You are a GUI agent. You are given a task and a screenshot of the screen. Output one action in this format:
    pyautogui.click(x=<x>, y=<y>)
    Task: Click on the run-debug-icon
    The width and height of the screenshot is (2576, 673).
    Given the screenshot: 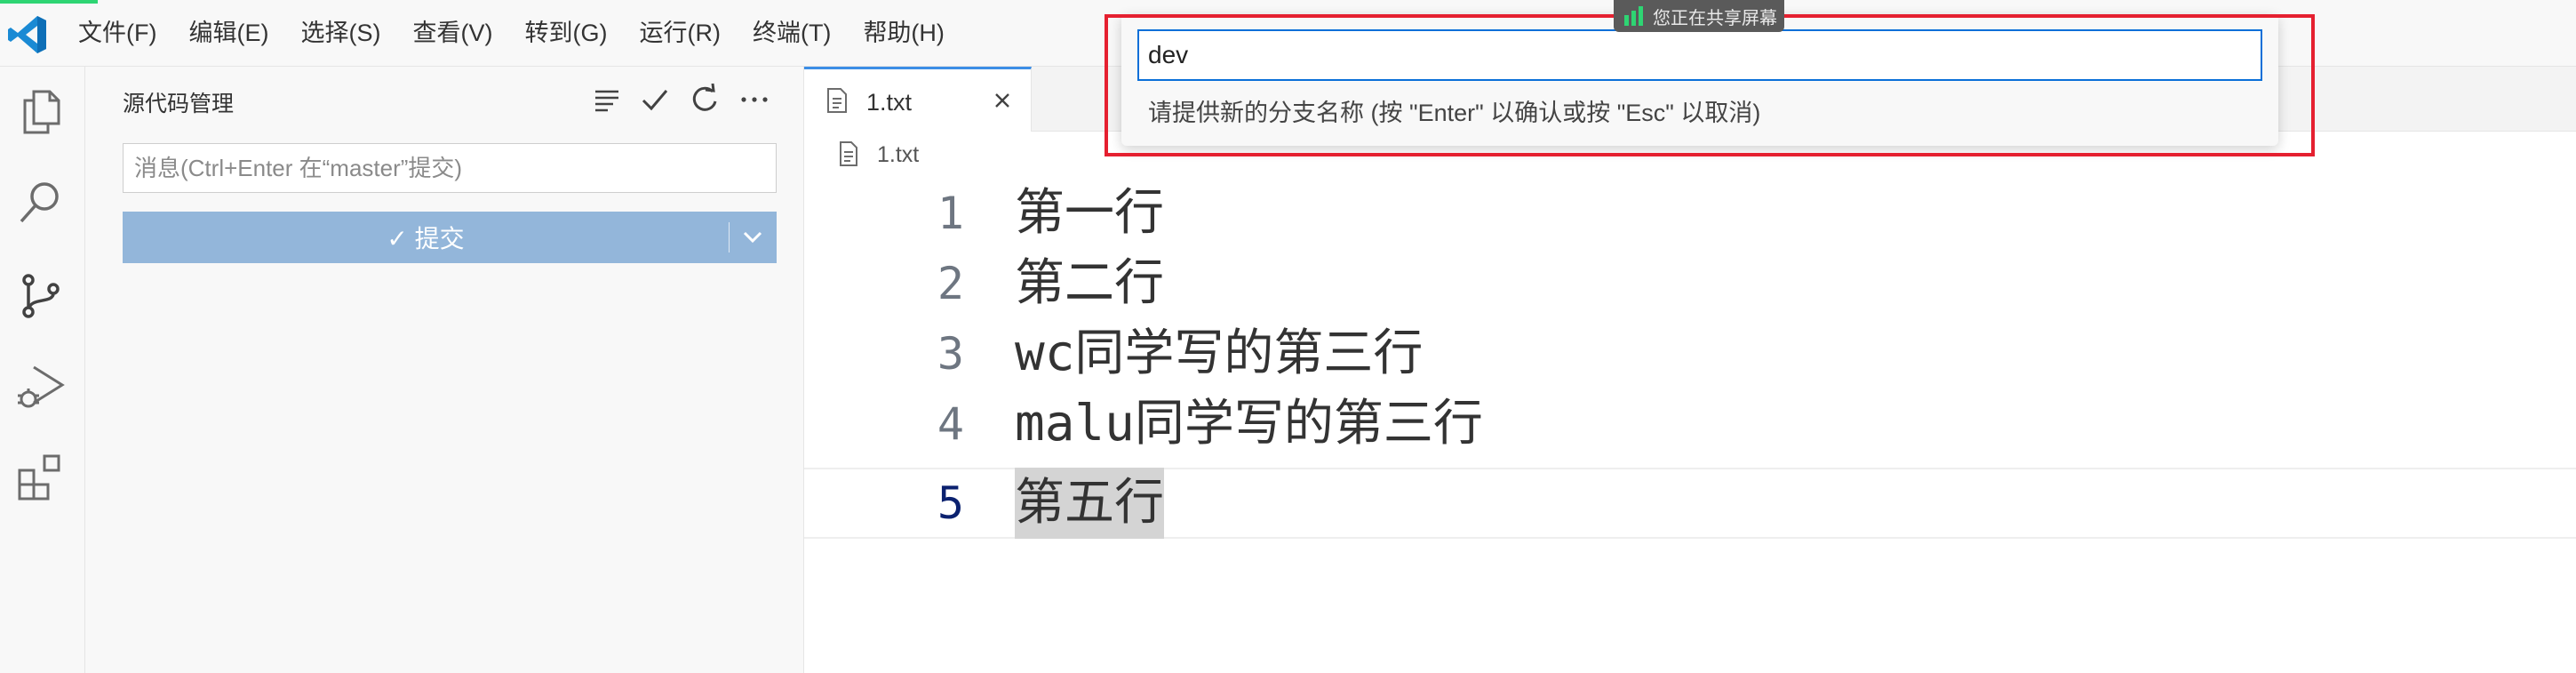 What is the action you would take?
    pyautogui.click(x=41, y=386)
    